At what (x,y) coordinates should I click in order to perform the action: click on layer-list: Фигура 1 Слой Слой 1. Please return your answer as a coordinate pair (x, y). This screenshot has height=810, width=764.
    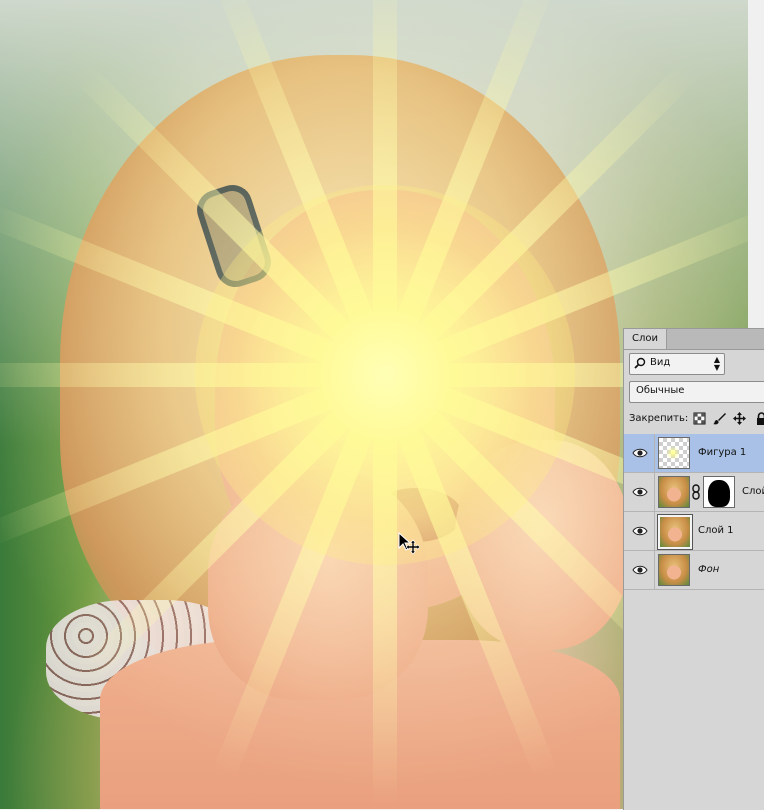
    Looking at the image, I should click on (694, 512).